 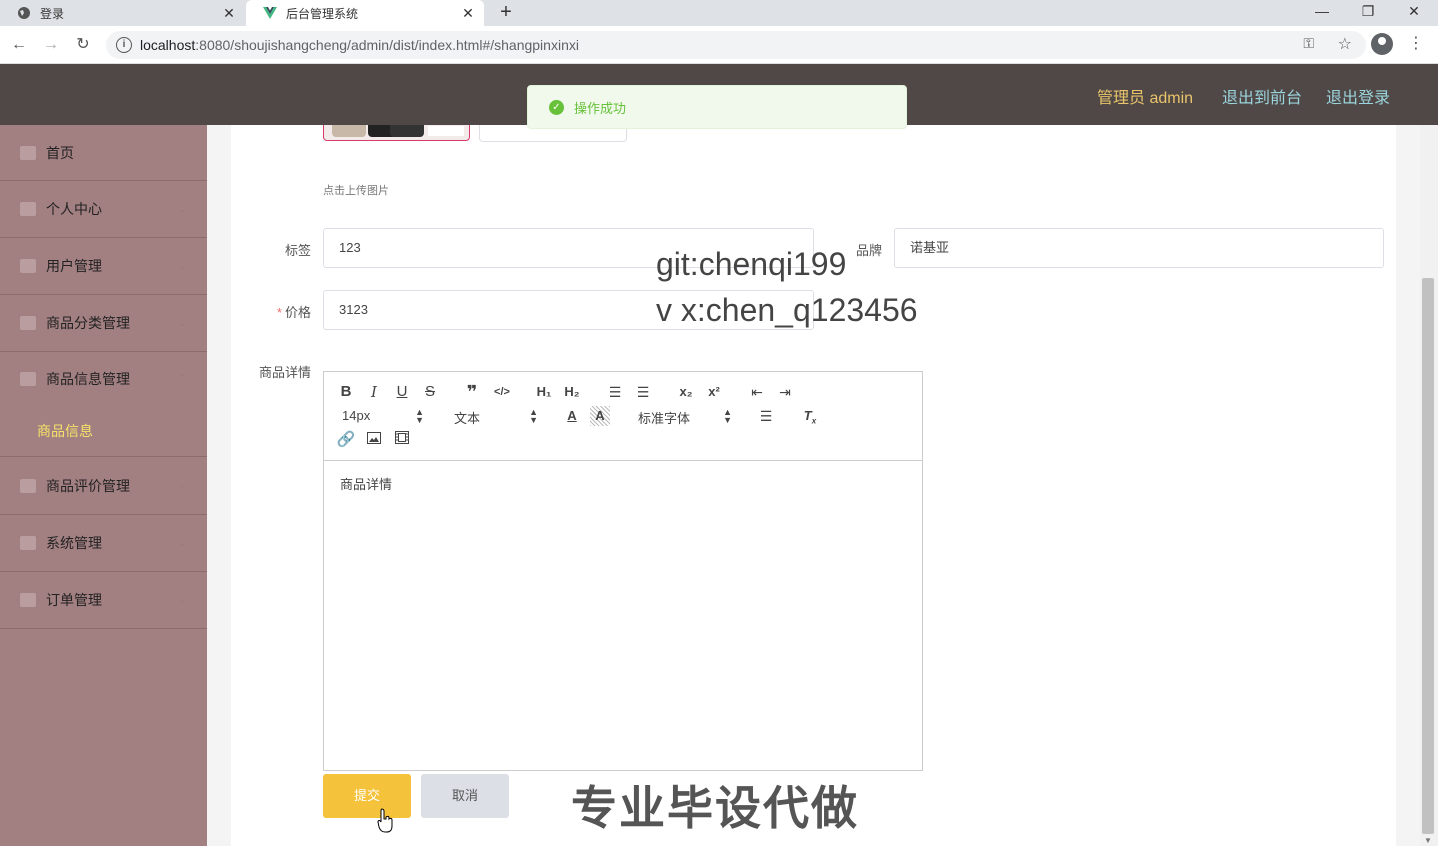 What do you see at coordinates (28, 209) in the screenshot?
I see `user-icon` at bounding box center [28, 209].